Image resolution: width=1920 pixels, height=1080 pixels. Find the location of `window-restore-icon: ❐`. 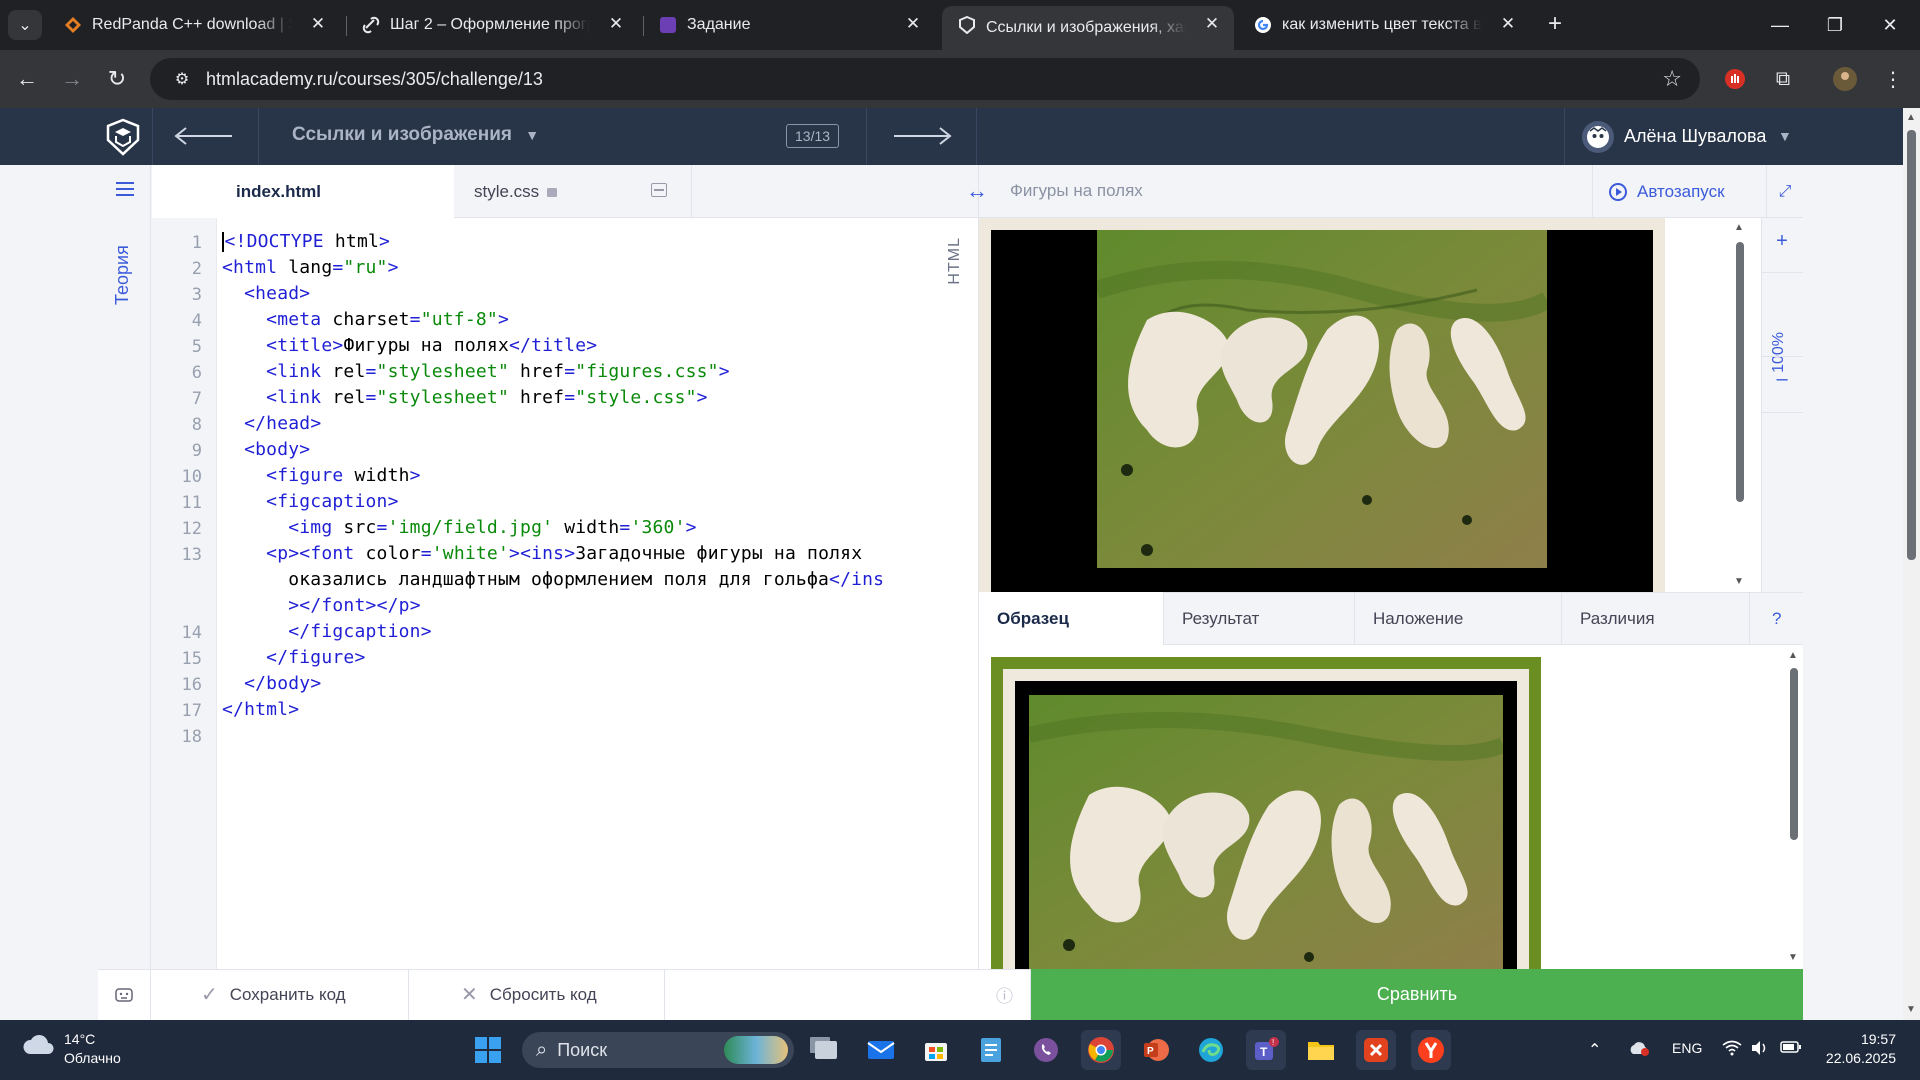

window-restore-icon: ❐ is located at coordinates (1835, 25).